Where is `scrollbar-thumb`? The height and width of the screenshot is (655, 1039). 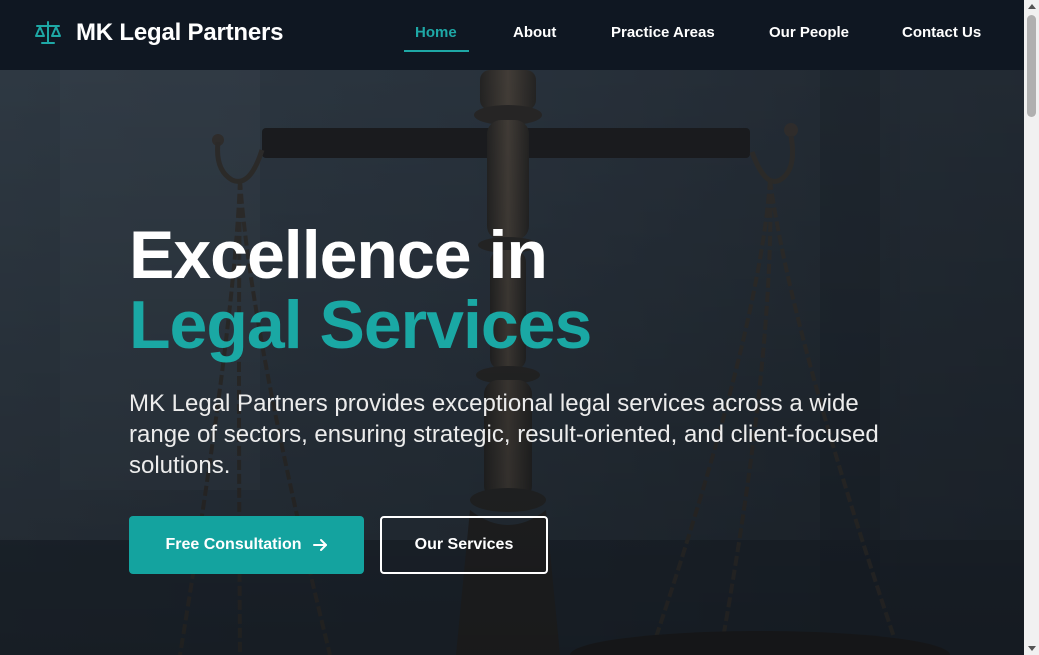 scrollbar-thumb is located at coordinates (1031, 66).